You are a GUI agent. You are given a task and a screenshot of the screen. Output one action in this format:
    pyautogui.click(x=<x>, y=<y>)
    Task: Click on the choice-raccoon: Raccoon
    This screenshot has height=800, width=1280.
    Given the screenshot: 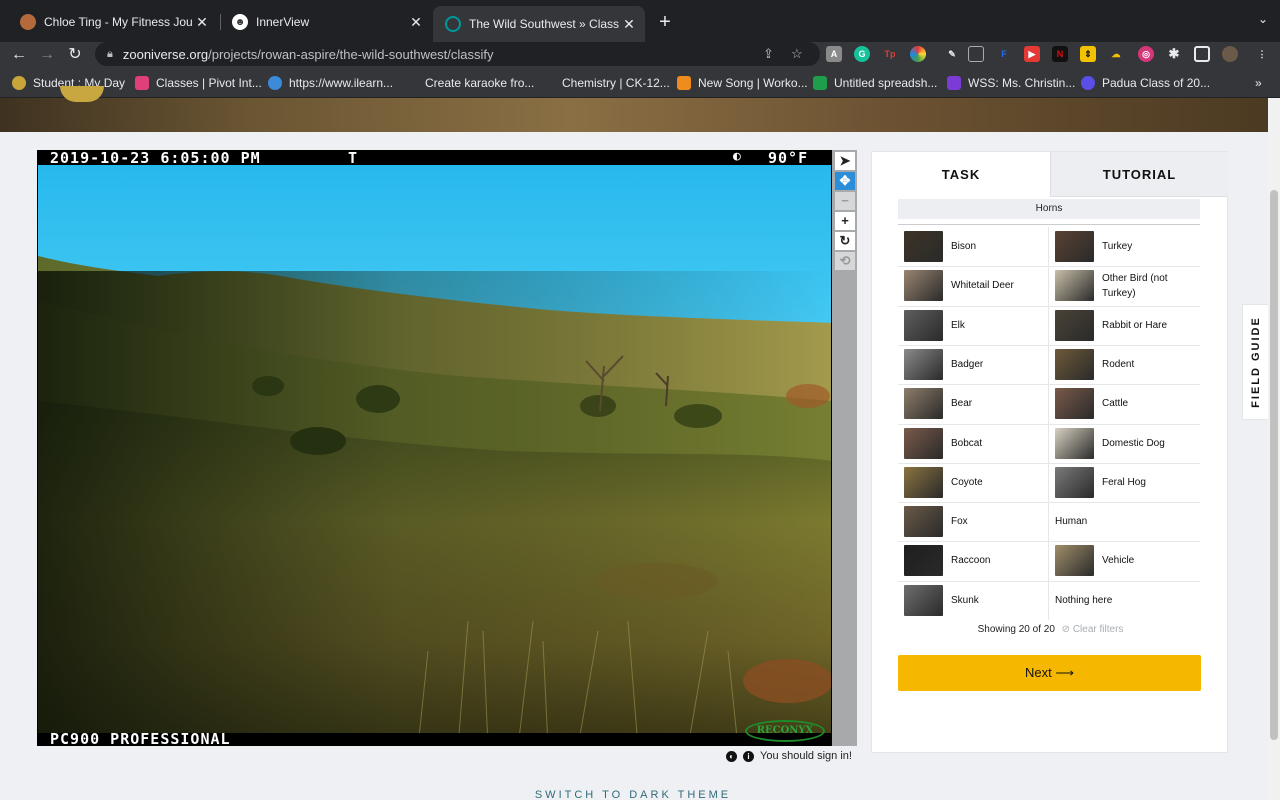 What is the action you would take?
    pyautogui.click(x=973, y=560)
    